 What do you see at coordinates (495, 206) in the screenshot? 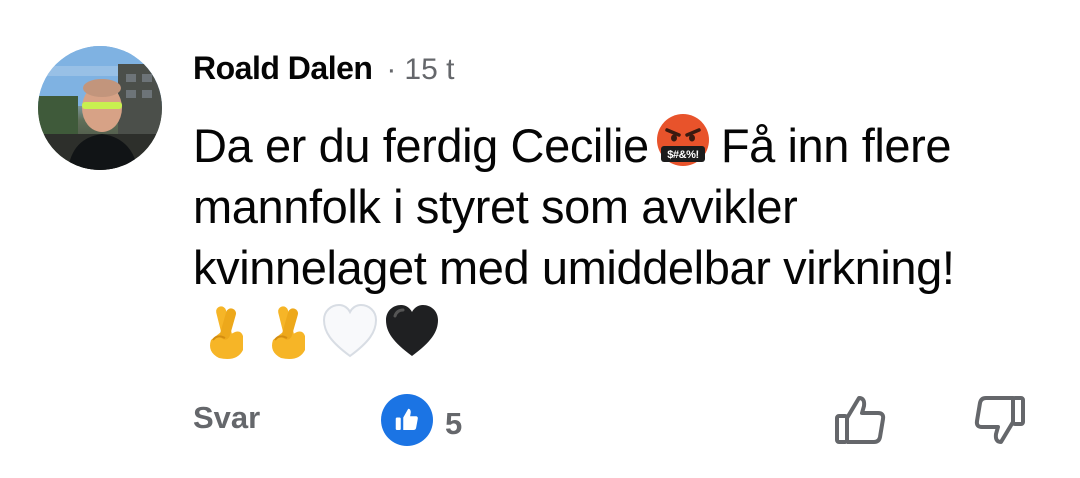
I see `comment-line: mannfolk i styret som avvikler` at bounding box center [495, 206].